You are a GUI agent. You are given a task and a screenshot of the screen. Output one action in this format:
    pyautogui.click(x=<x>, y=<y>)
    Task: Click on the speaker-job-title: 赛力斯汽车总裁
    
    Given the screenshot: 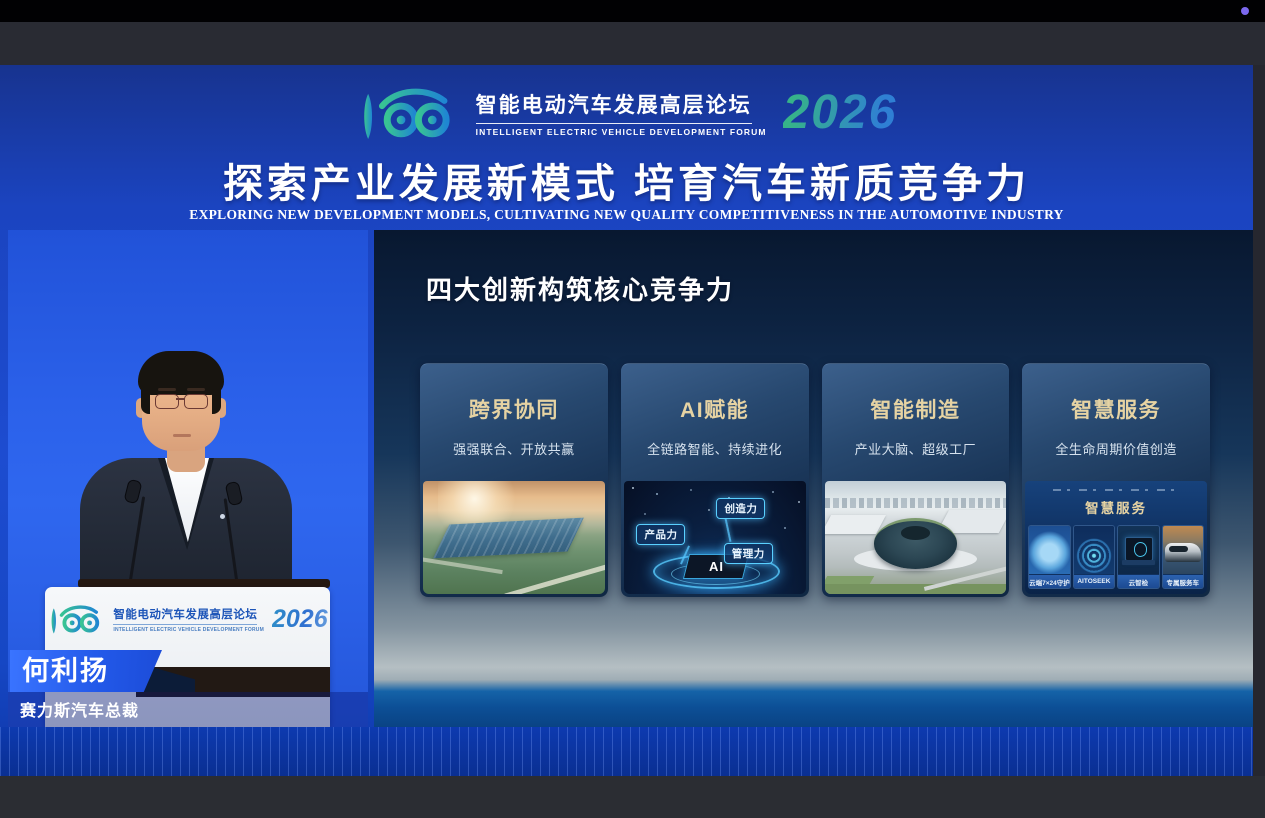 What is the action you would take?
    pyautogui.click(x=80, y=711)
    